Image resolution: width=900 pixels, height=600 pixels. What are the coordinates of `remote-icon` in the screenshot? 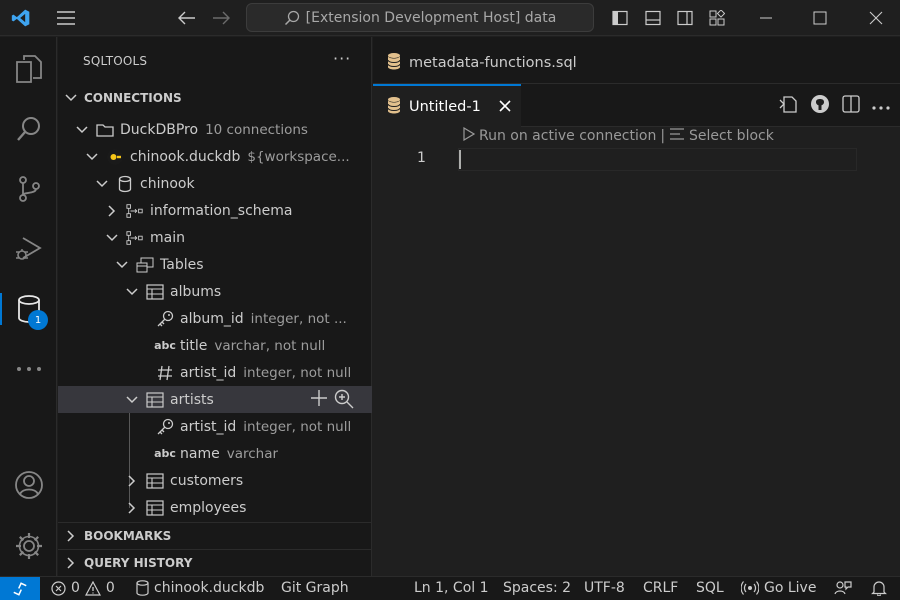 It's located at (20, 589).